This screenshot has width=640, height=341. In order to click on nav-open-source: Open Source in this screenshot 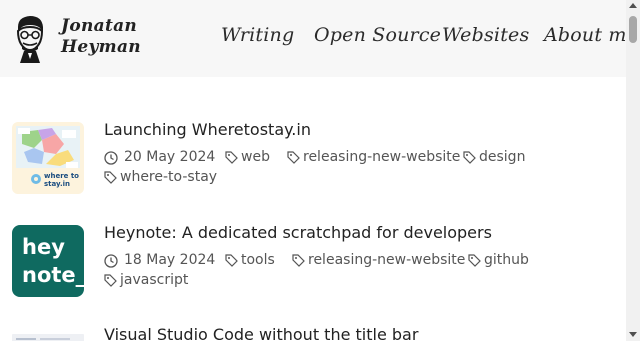, I will do `click(377, 35)`.